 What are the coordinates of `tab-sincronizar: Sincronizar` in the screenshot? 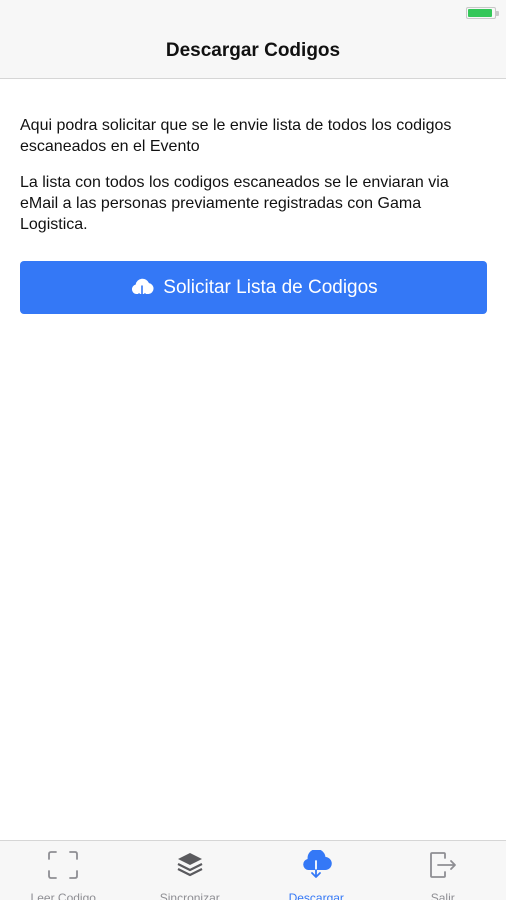 It's located at (190, 870).